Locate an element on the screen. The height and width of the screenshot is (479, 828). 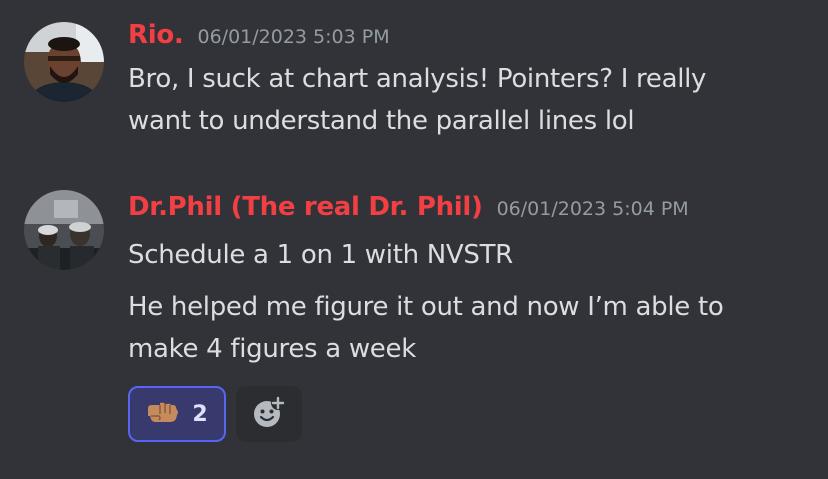
username: Rio. is located at coordinates (156, 35).